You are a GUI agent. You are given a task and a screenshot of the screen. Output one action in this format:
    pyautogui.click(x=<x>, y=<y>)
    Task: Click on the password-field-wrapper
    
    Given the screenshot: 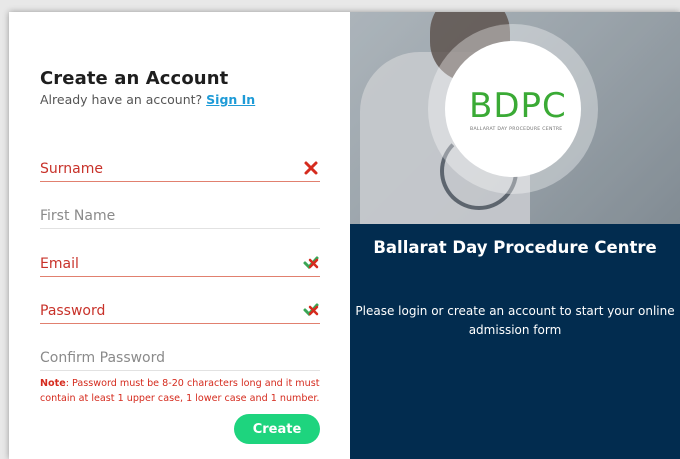 What is the action you would take?
    pyautogui.click(x=180, y=312)
    